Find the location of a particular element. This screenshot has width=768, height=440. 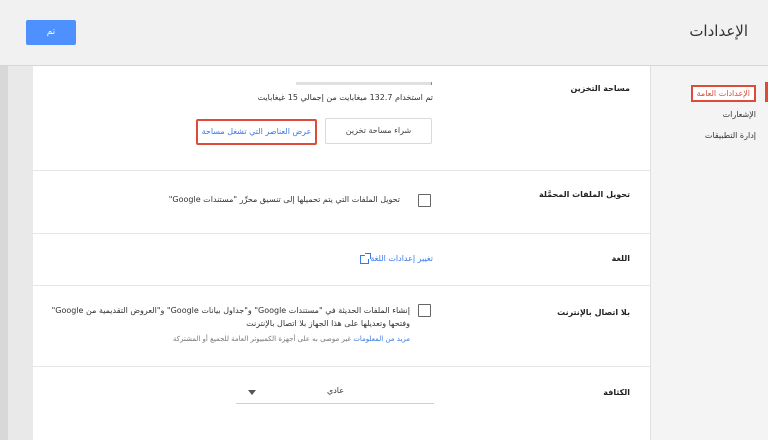

offline-checkbox is located at coordinates (424, 310).